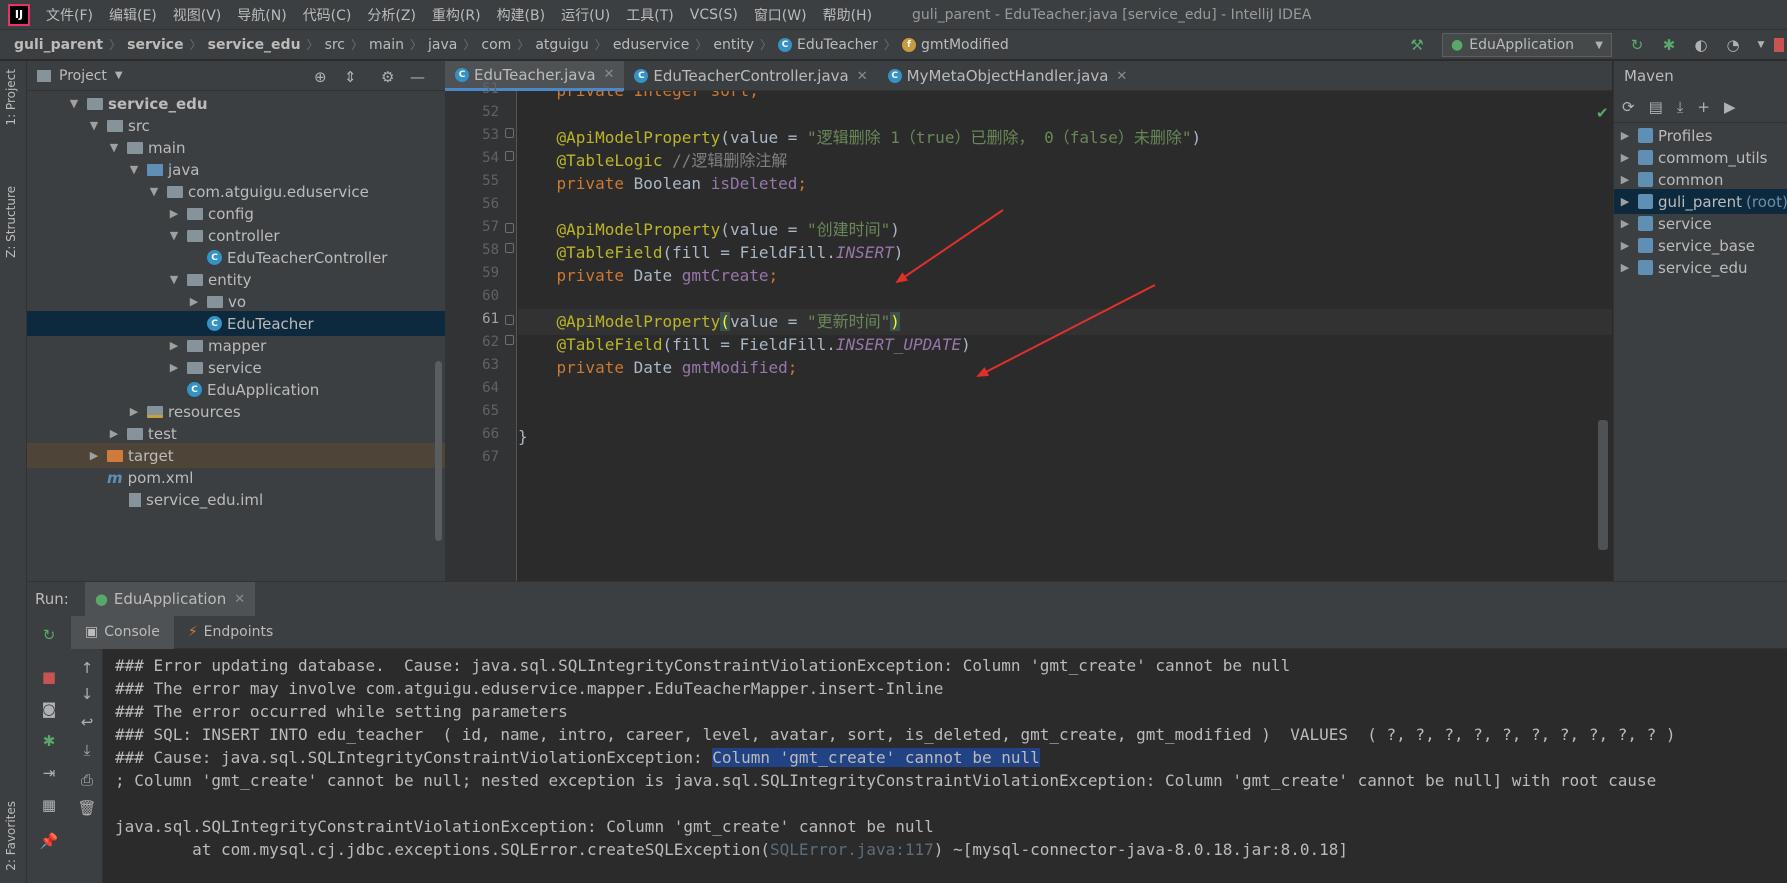 The image size is (1787, 883). Describe the element at coordinates (1603, 485) in the screenshot. I see `editor-scrollbar` at that location.